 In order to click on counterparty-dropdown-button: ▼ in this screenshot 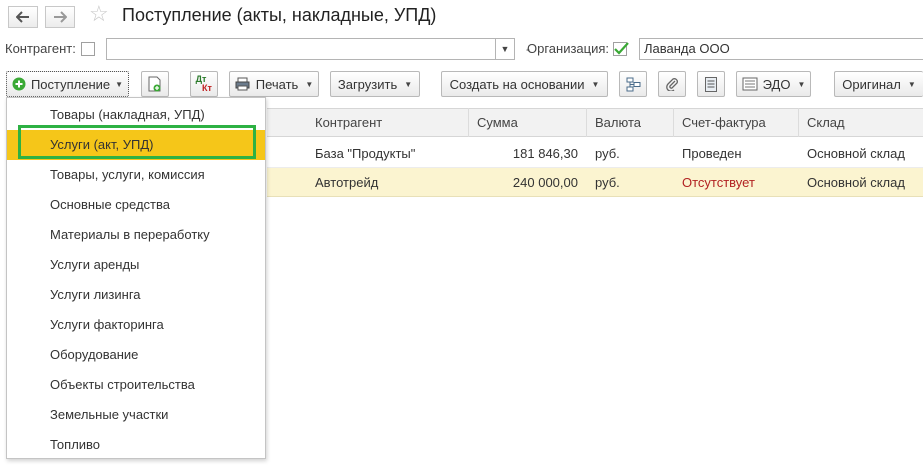, I will do `click(505, 49)`.